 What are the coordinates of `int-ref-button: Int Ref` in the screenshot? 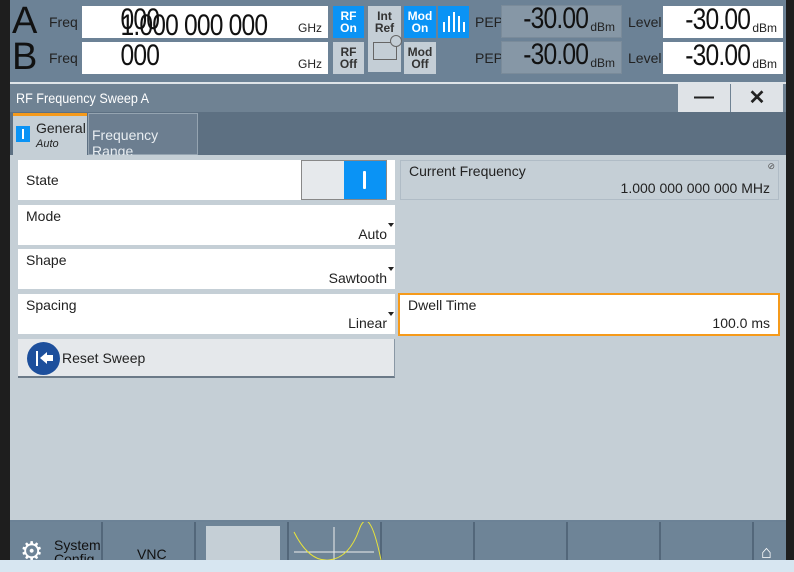 It's located at (385, 39).